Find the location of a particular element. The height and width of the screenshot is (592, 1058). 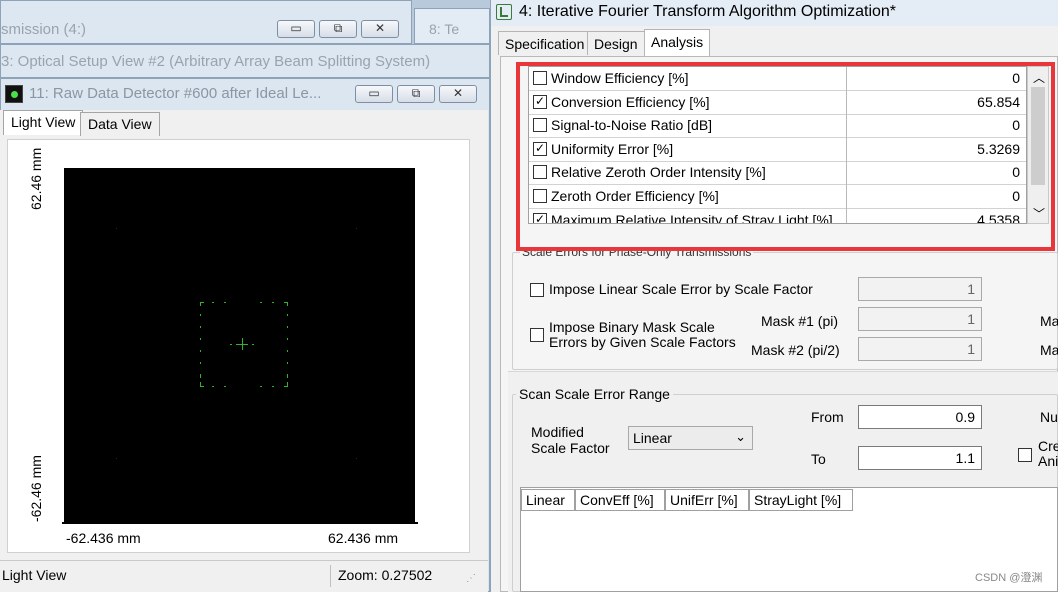

y-axis-top-label: 62.46 mm is located at coordinates (36, 178).